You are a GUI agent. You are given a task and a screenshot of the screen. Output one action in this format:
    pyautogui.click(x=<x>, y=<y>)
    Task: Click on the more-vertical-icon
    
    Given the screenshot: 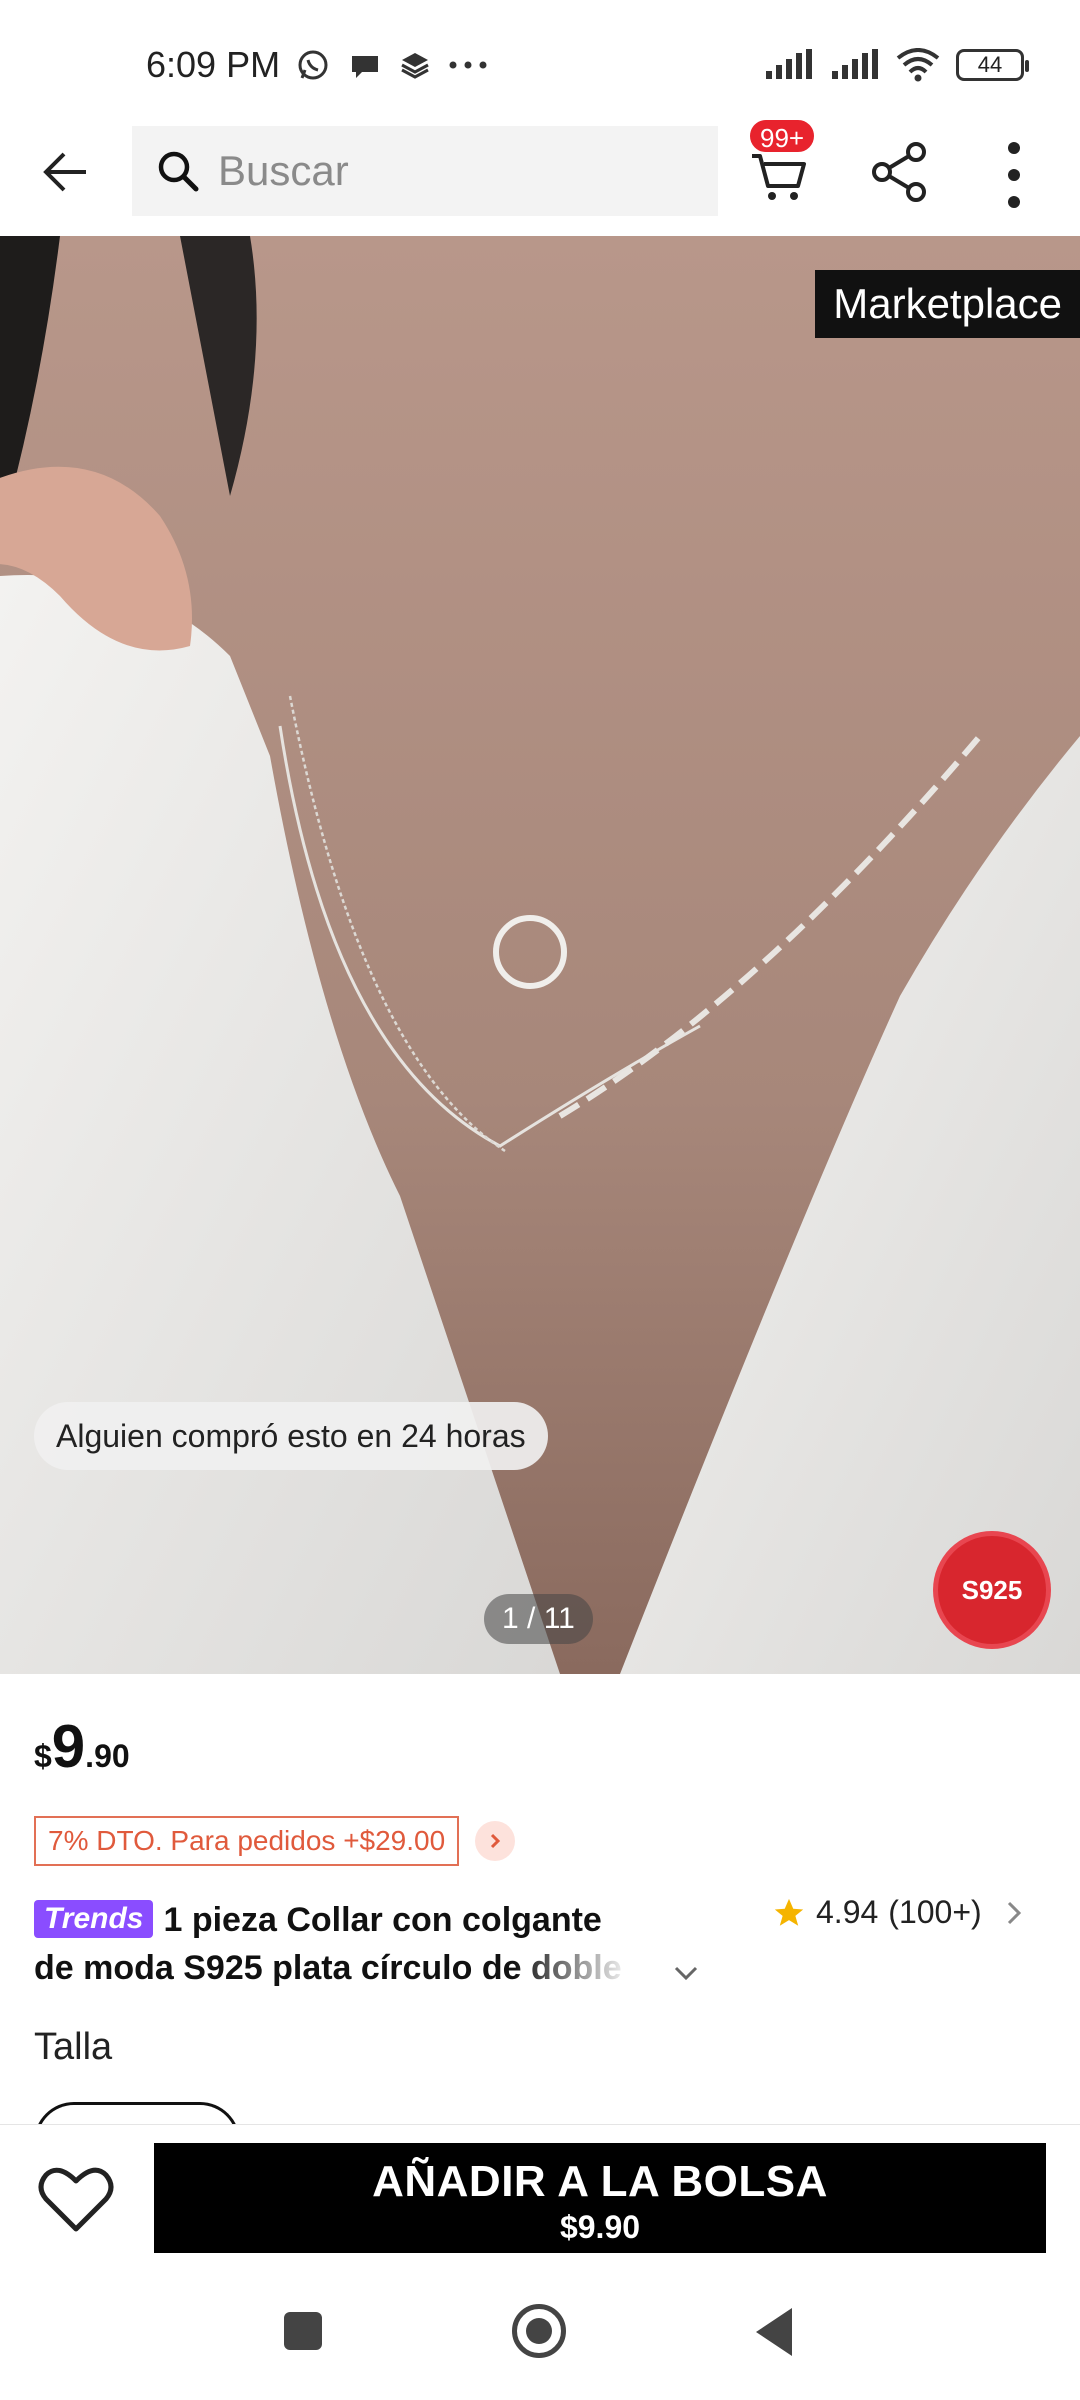 What is the action you would take?
    pyautogui.click(x=1014, y=175)
    